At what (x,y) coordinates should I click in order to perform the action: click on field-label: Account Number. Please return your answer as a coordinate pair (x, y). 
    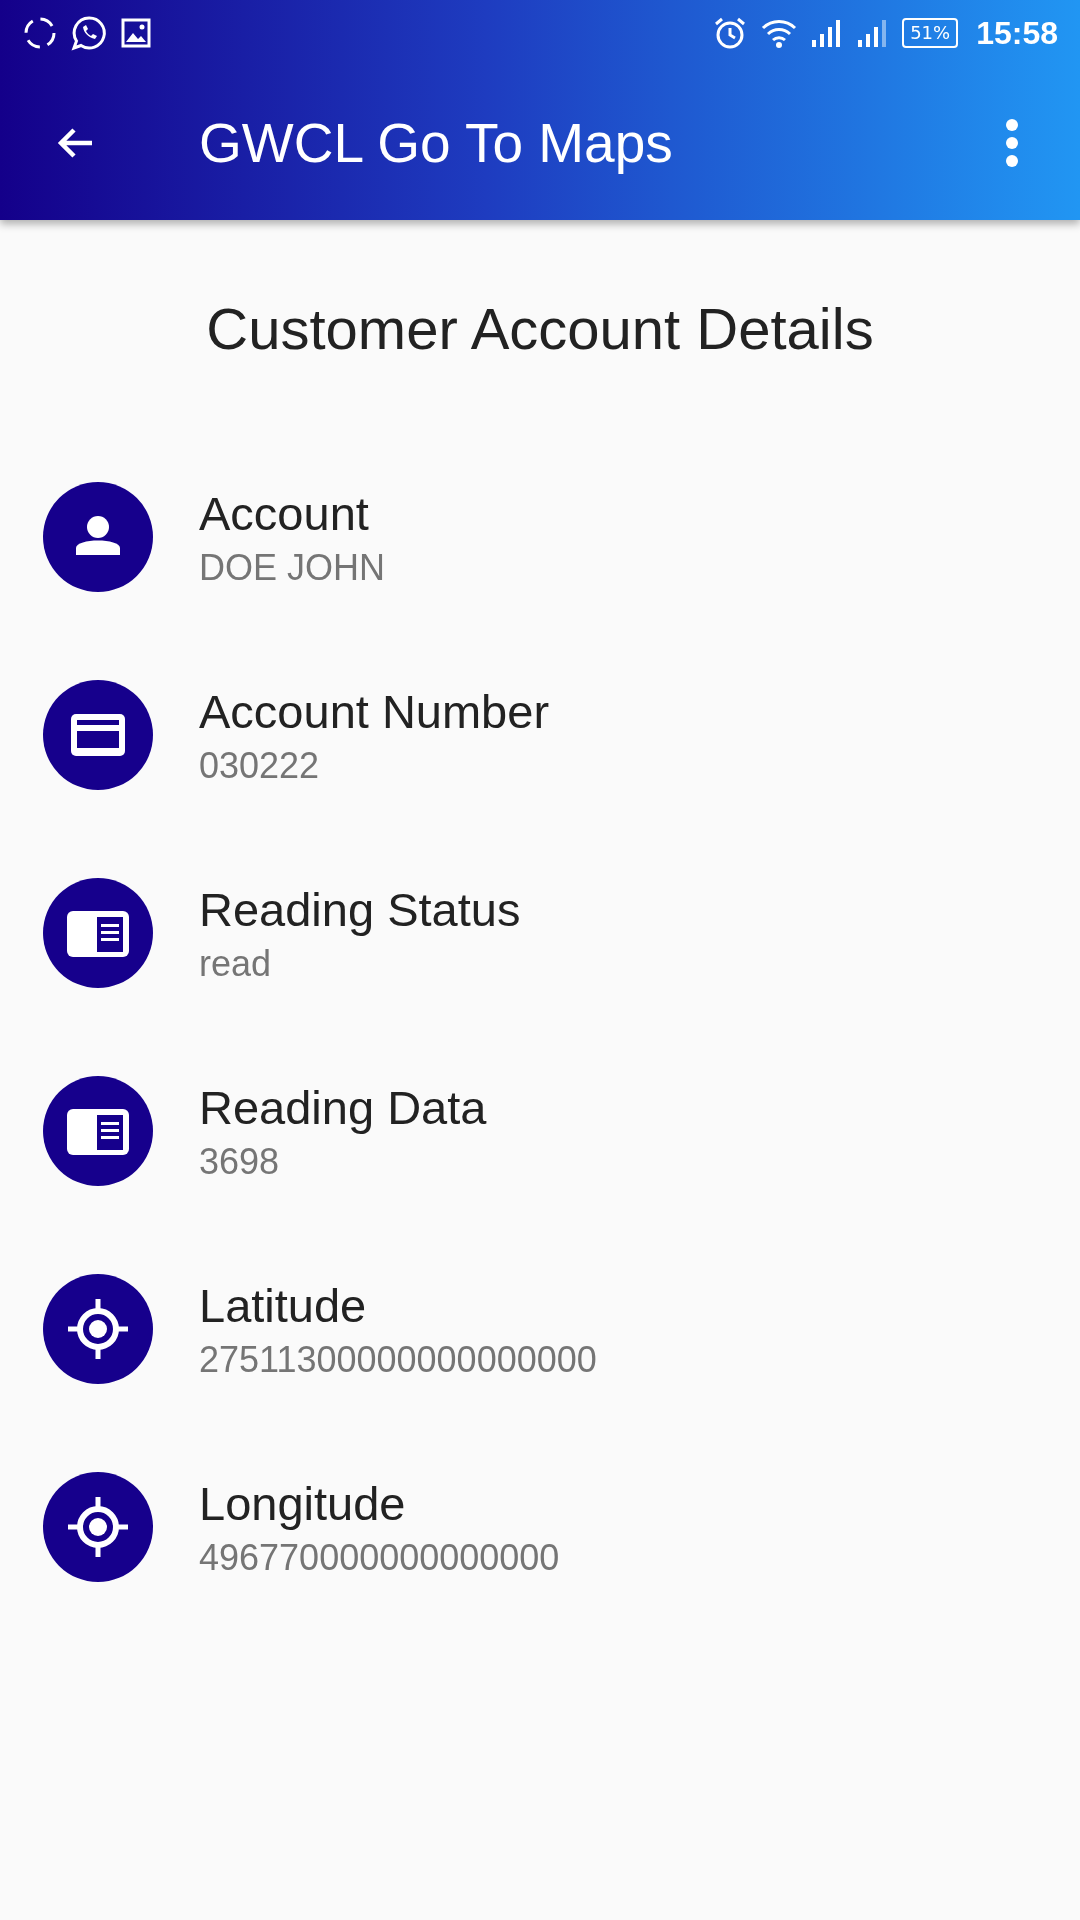
    Looking at the image, I should click on (374, 711).